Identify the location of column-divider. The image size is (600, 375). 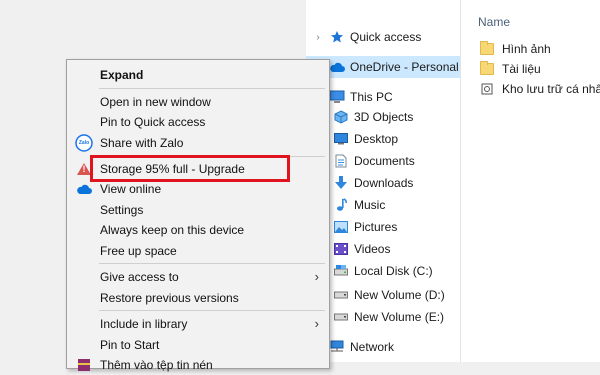
(460, 15).